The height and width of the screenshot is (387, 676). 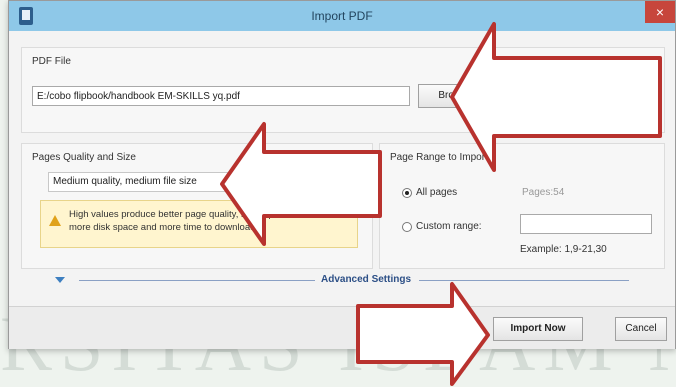 What do you see at coordinates (455, 96) in the screenshot?
I see `browse-button: Browse` at bounding box center [455, 96].